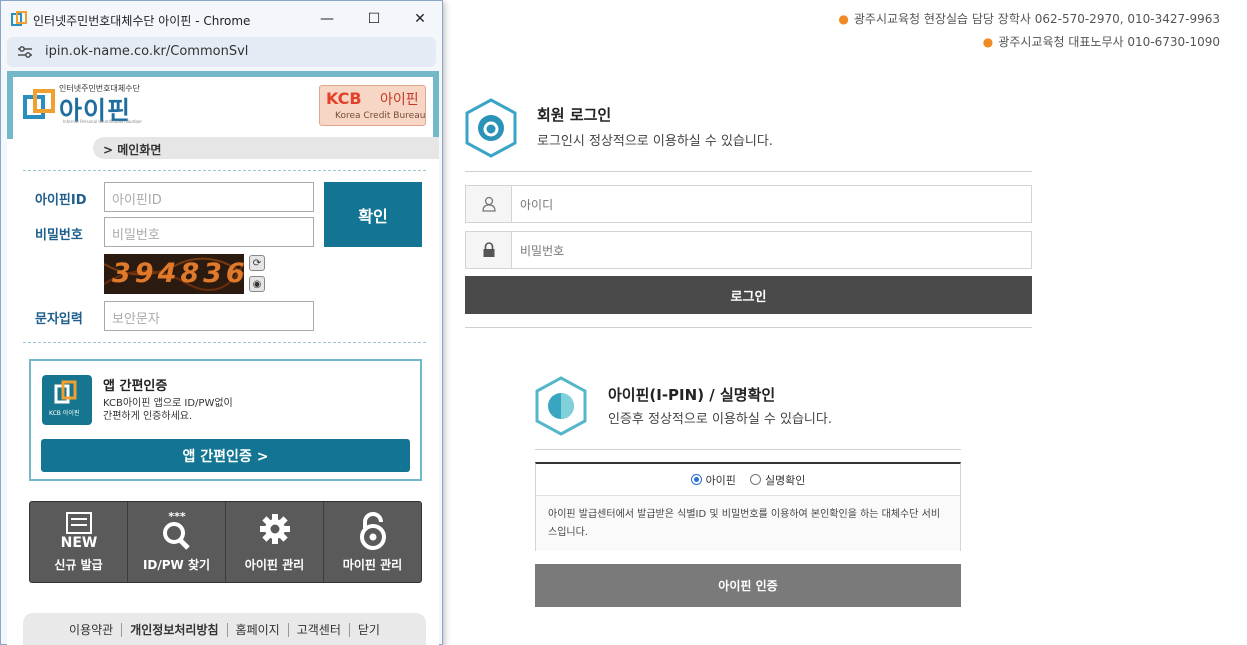 This screenshot has height=645, width=1247. I want to click on ipin-logo-icon, so click(39, 104).